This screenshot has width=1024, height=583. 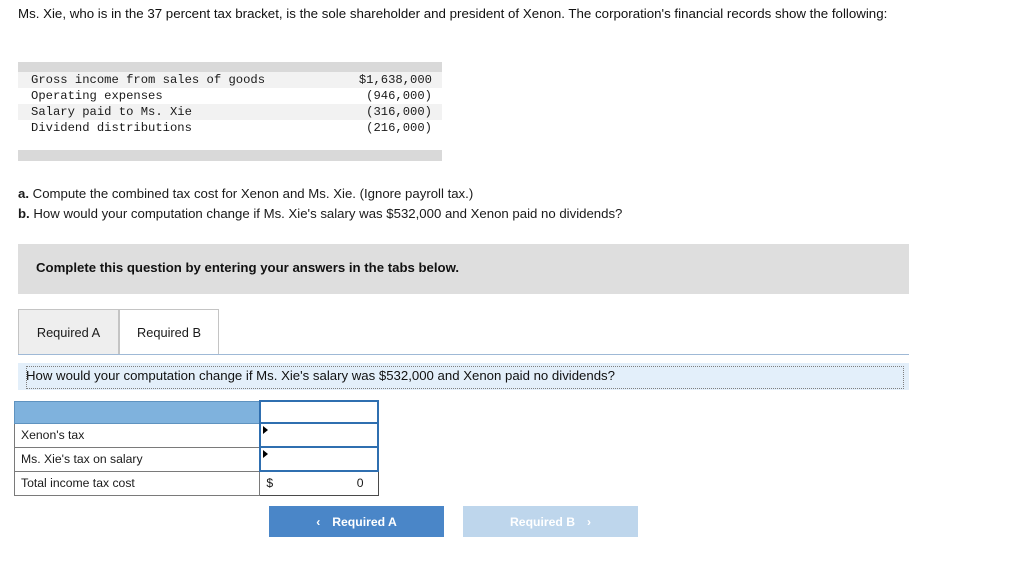 I want to click on table-top-bar, so click(x=230, y=67).